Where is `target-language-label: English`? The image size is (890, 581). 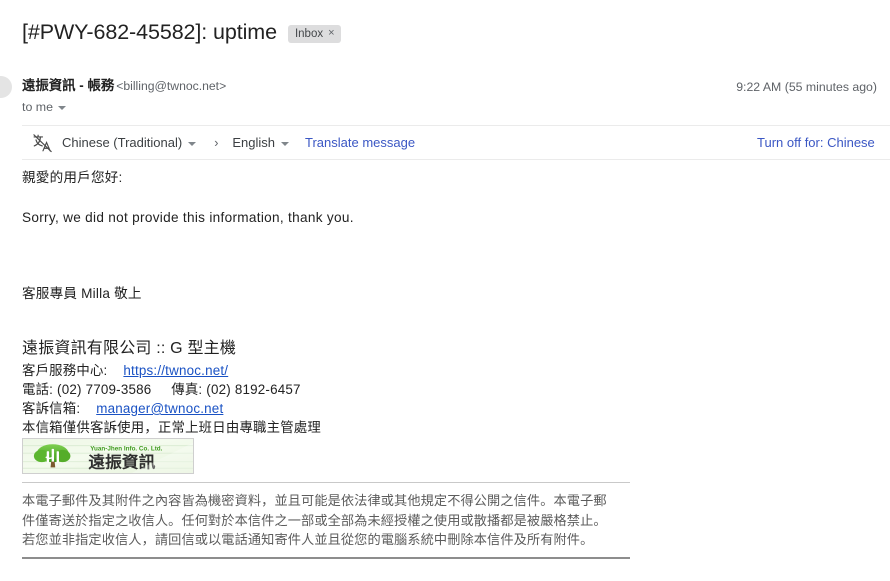 target-language-label: English is located at coordinates (253, 142).